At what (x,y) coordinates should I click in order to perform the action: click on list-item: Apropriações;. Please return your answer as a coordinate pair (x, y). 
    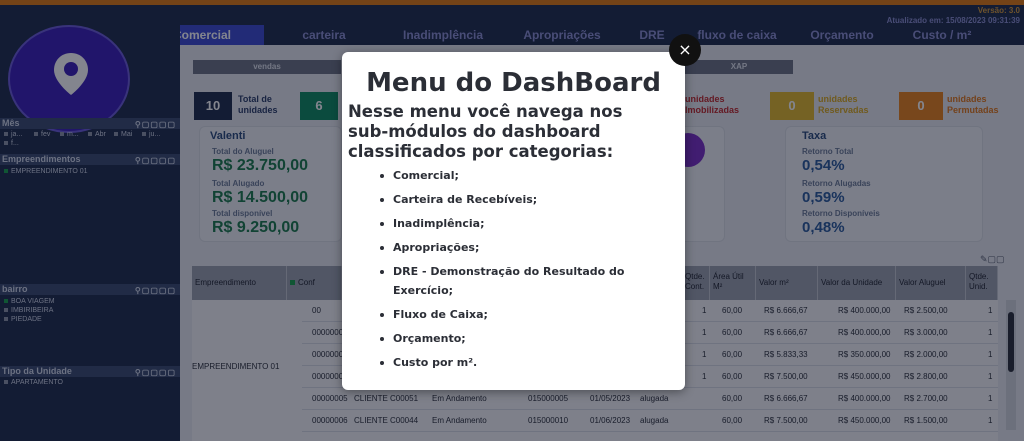
    Looking at the image, I should click on (524, 247).